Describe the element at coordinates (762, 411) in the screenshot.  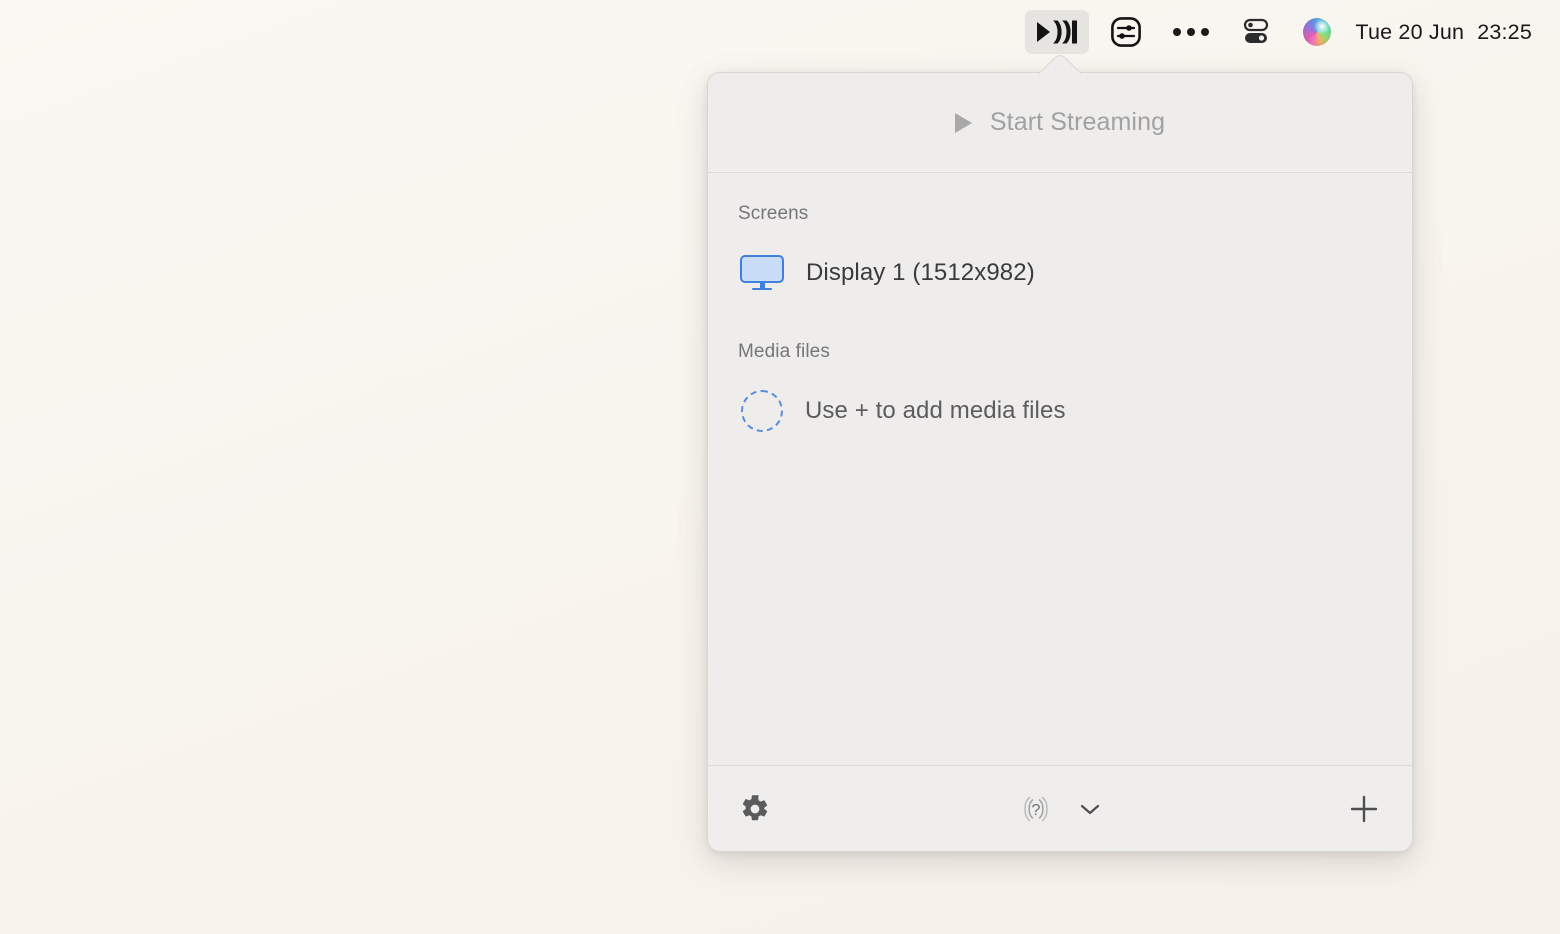
I see `add-media-placeholder-icon` at that location.